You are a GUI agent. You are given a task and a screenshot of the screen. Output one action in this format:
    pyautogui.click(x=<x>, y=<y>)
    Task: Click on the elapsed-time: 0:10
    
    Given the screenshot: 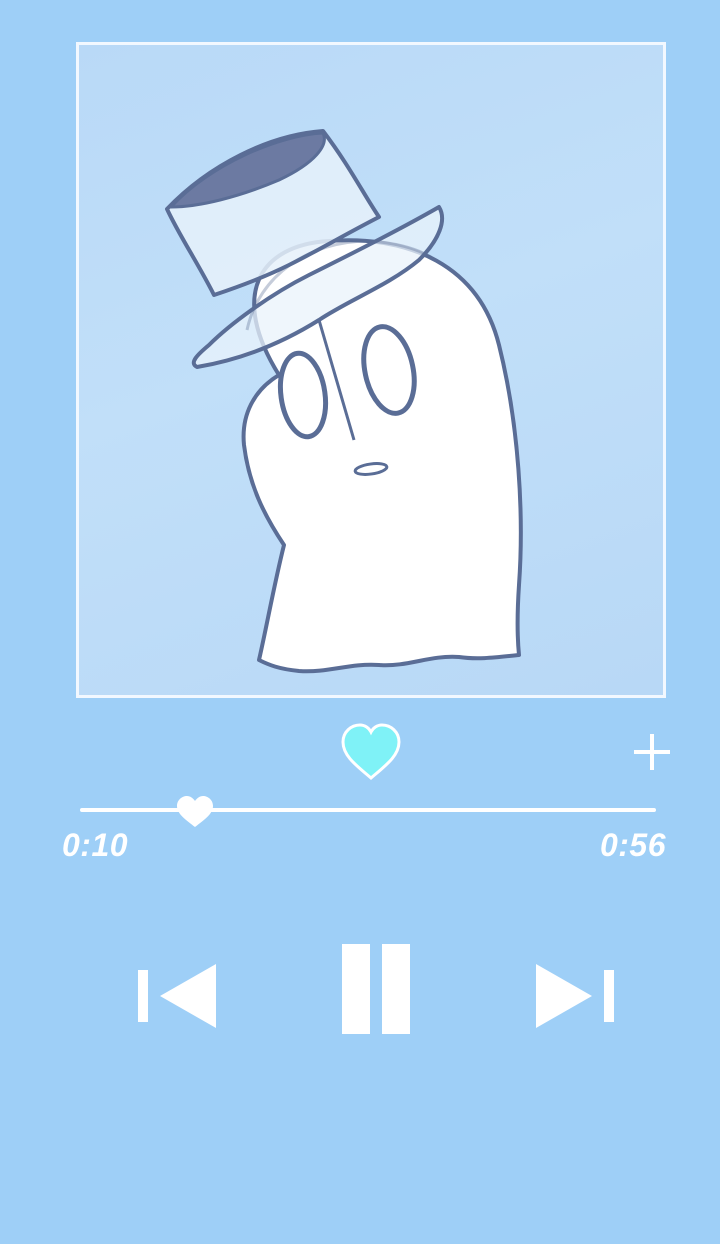 What is the action you would take?
    pyautogui.click(x=95, y=845)
    